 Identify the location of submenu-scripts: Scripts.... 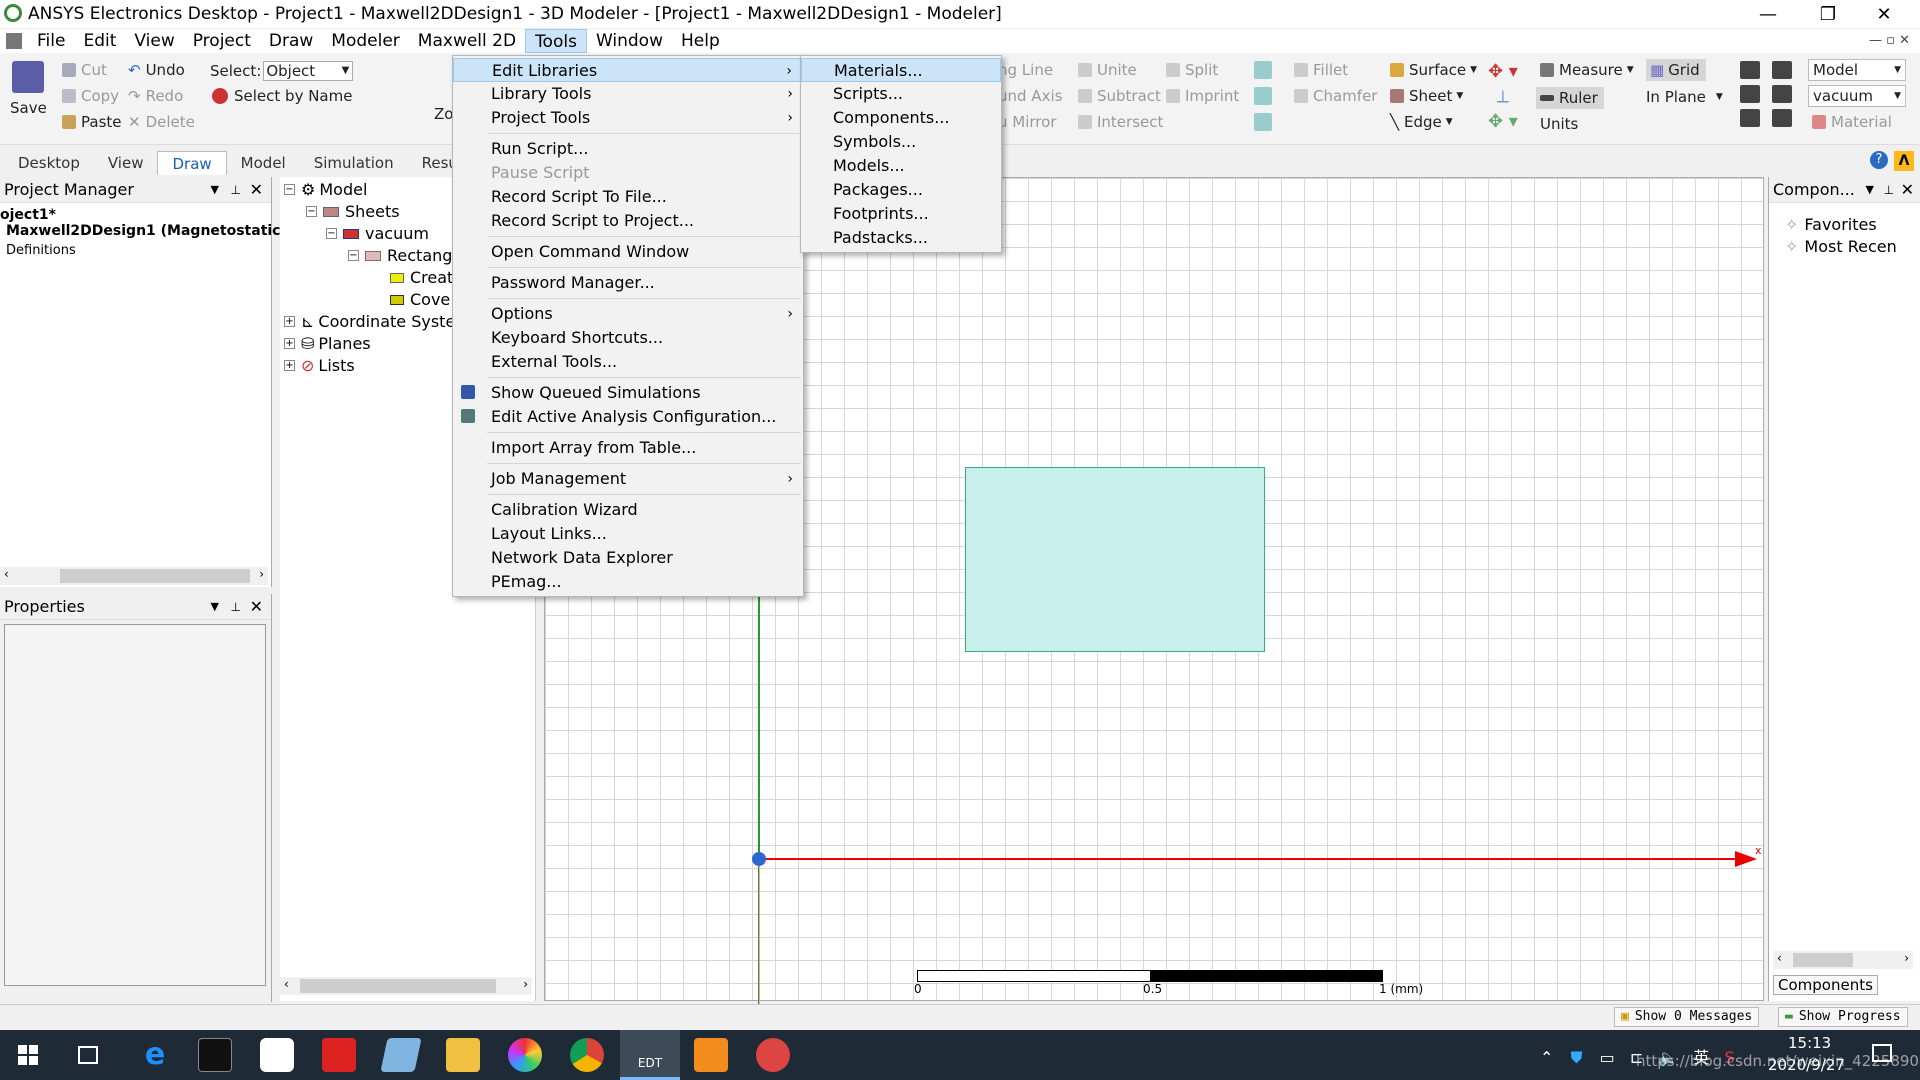
(901, 94).